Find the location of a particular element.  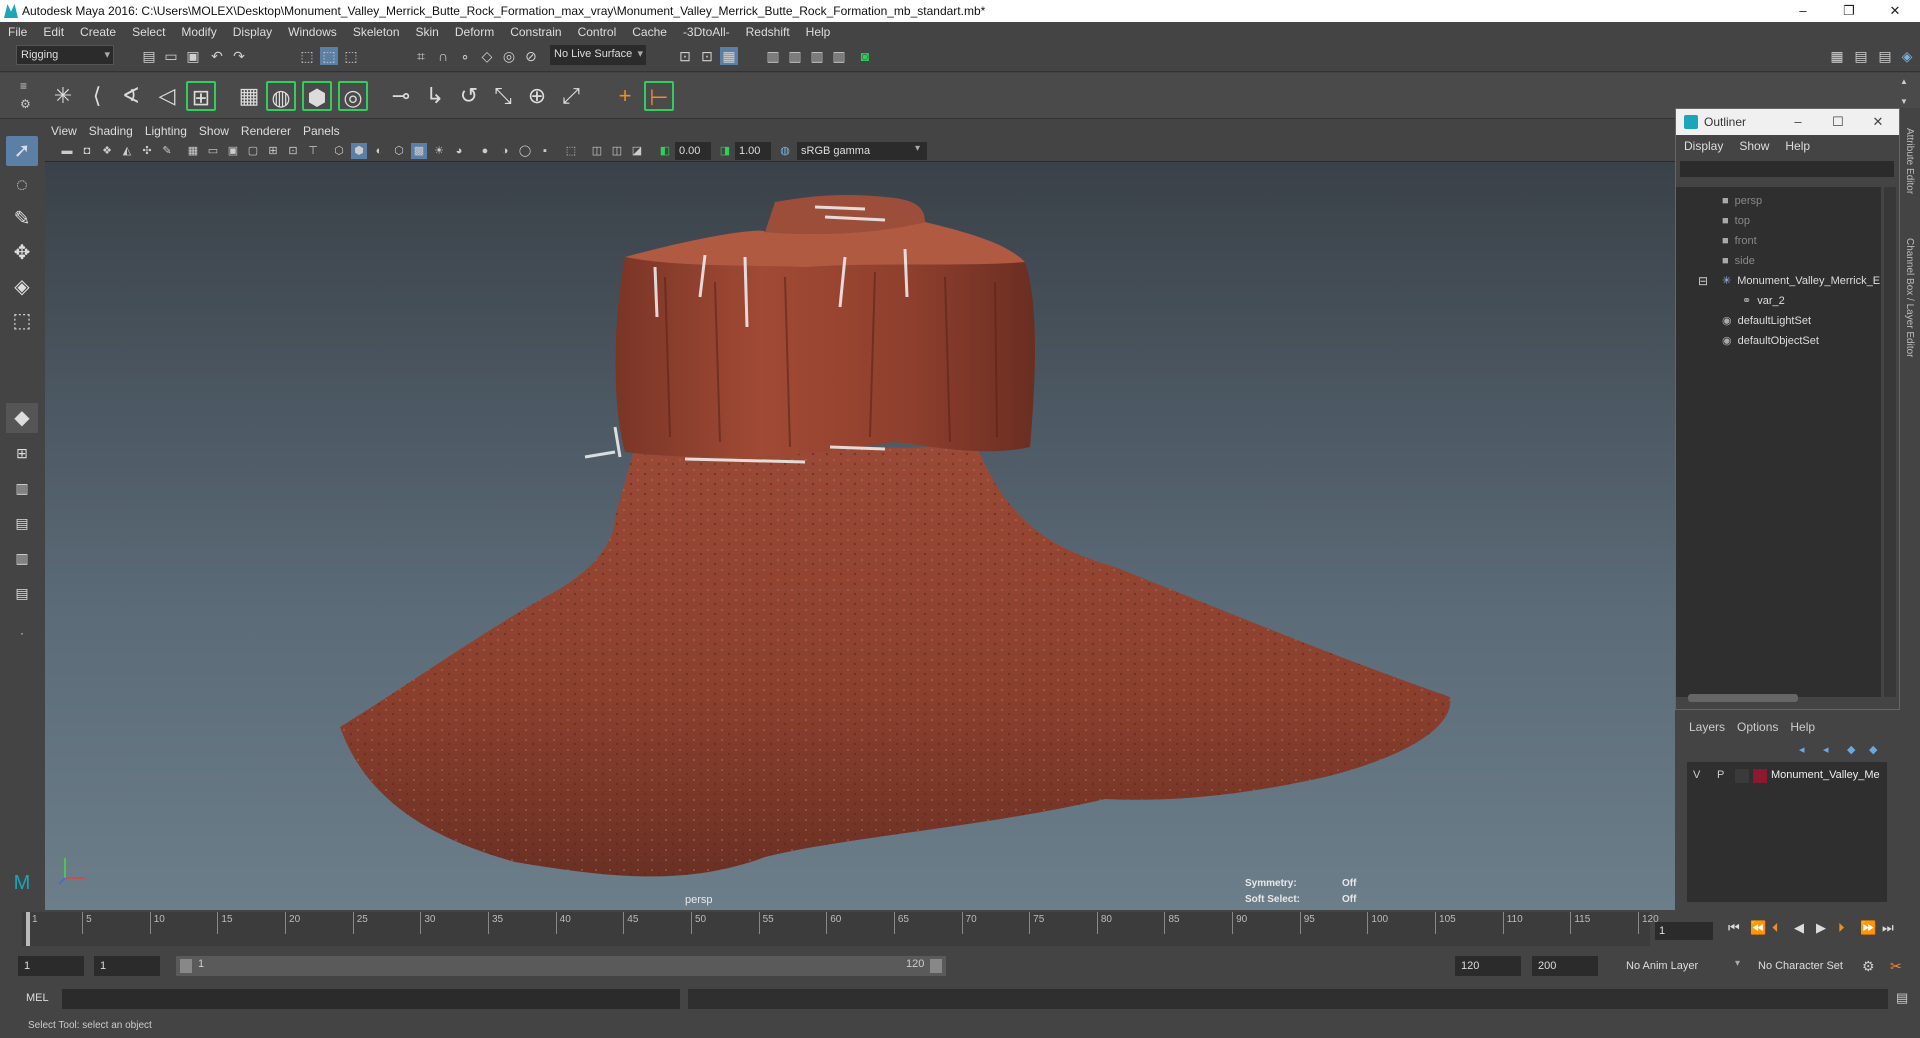

live-surface-field: No Live Surface is located at coordinates (598, 55).